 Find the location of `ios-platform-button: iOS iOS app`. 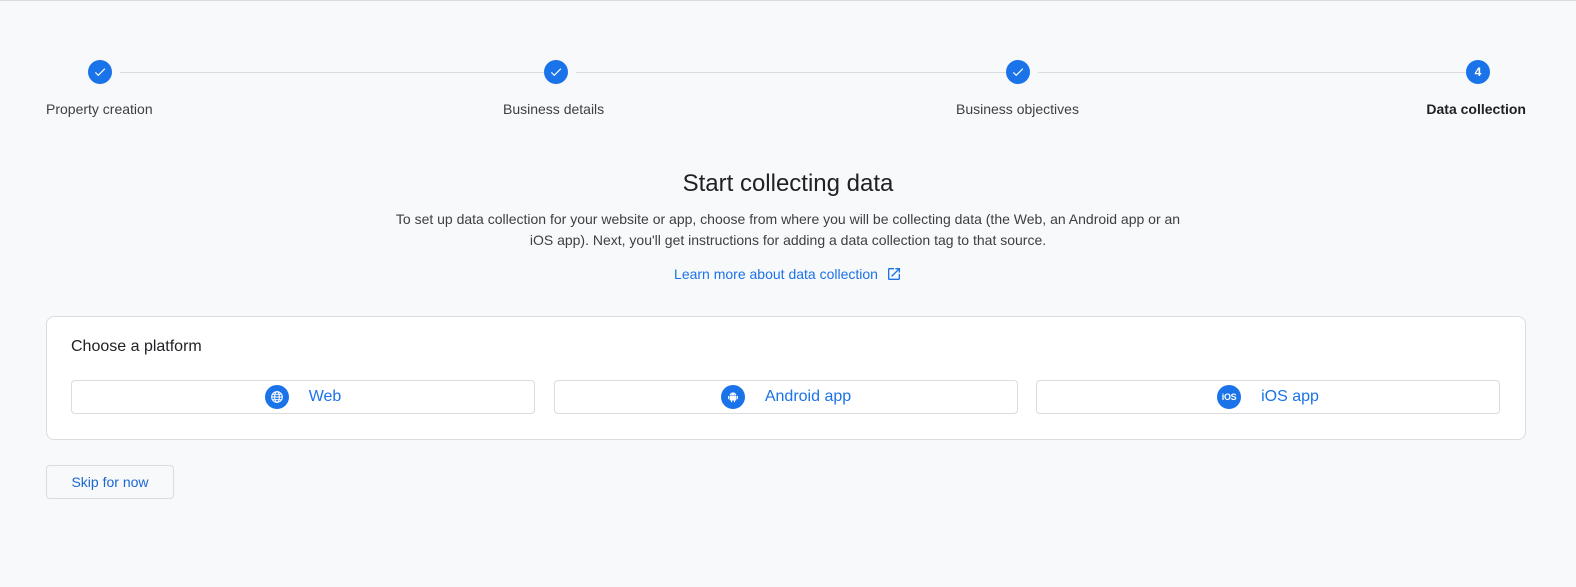

ios-platform-button: iOS iOS app is located at coordinates (1268, 397).